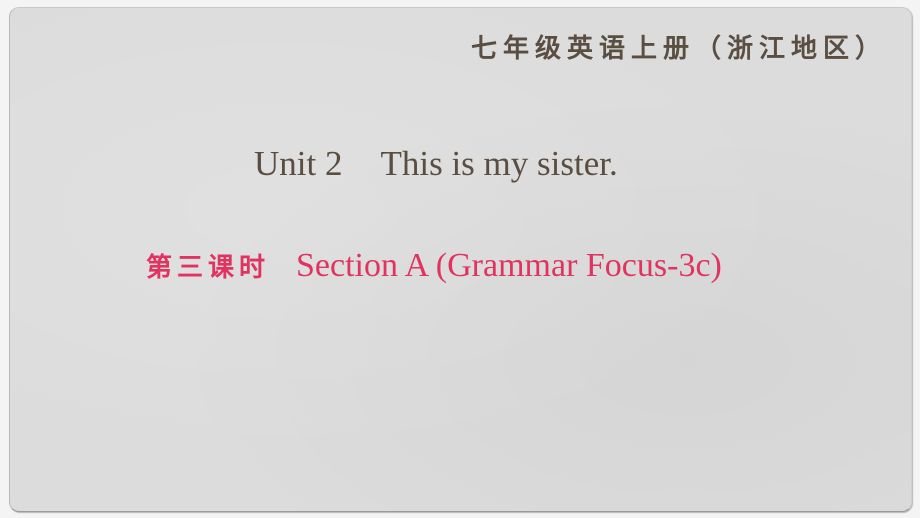  I want to click on course-header-title: 七年级英语上册（浙江地区）, so click(678, 49).